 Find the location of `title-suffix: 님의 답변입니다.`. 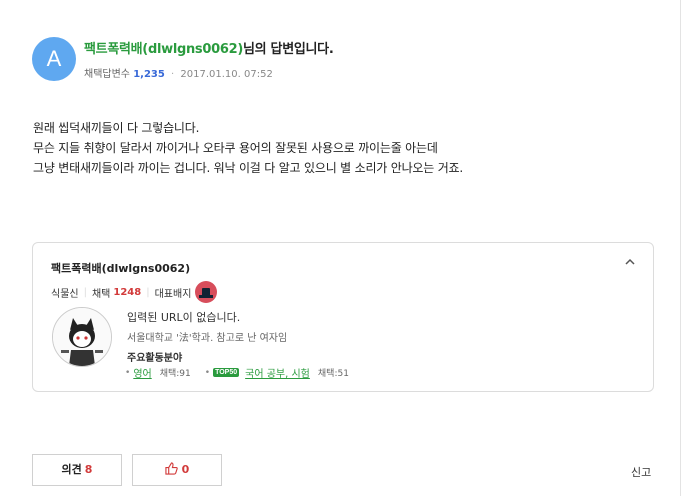

title-suffix: 님의 답변입니다. is located at coordinates (288, 49).